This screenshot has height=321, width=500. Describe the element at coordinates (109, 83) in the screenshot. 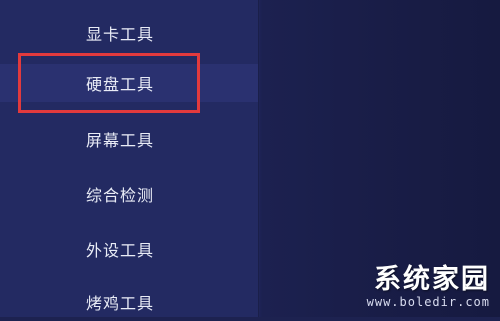

I see `selection-highlight-box` at that location.